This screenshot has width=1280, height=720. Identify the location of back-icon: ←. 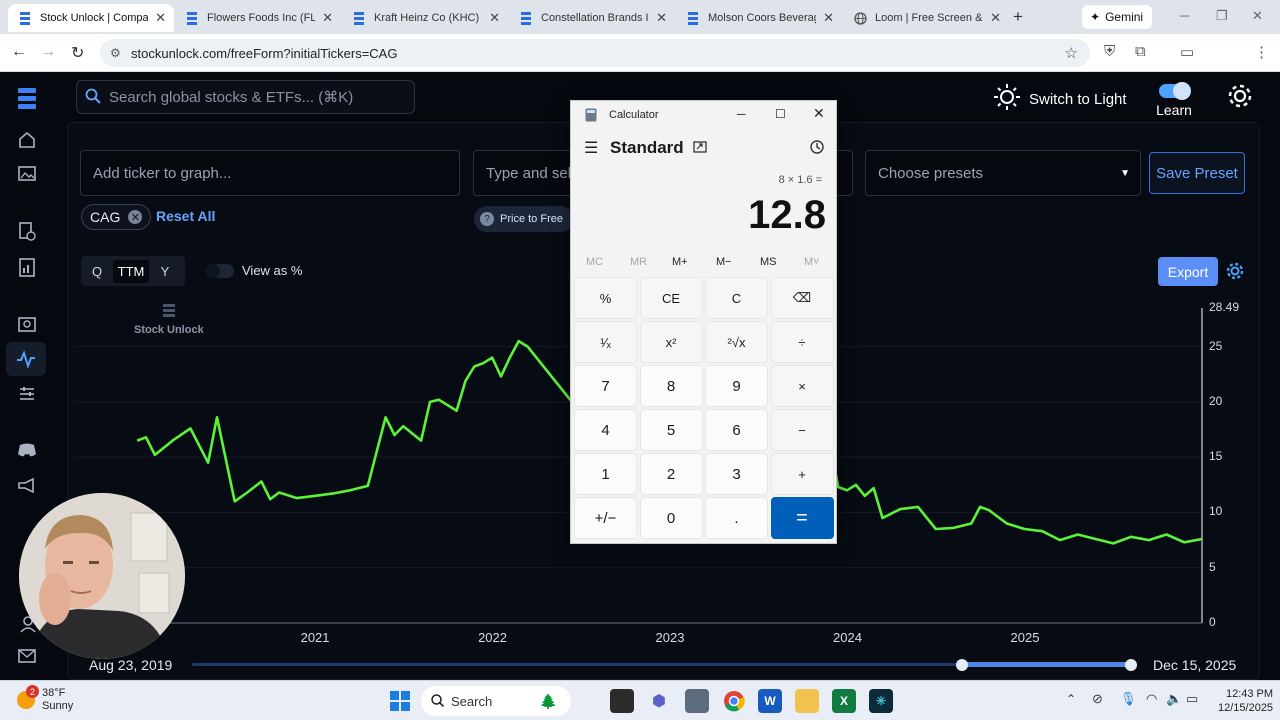
(19, 52).